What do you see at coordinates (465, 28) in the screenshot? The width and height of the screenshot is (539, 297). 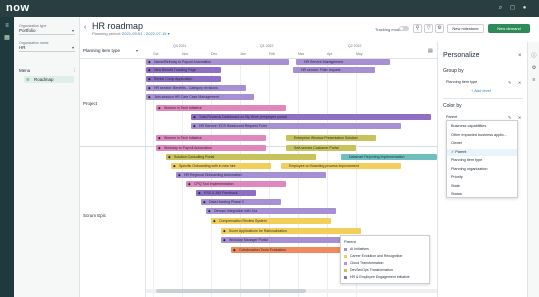 I see `new-milestone-button: New milestone` at bounding box center [465, 28].